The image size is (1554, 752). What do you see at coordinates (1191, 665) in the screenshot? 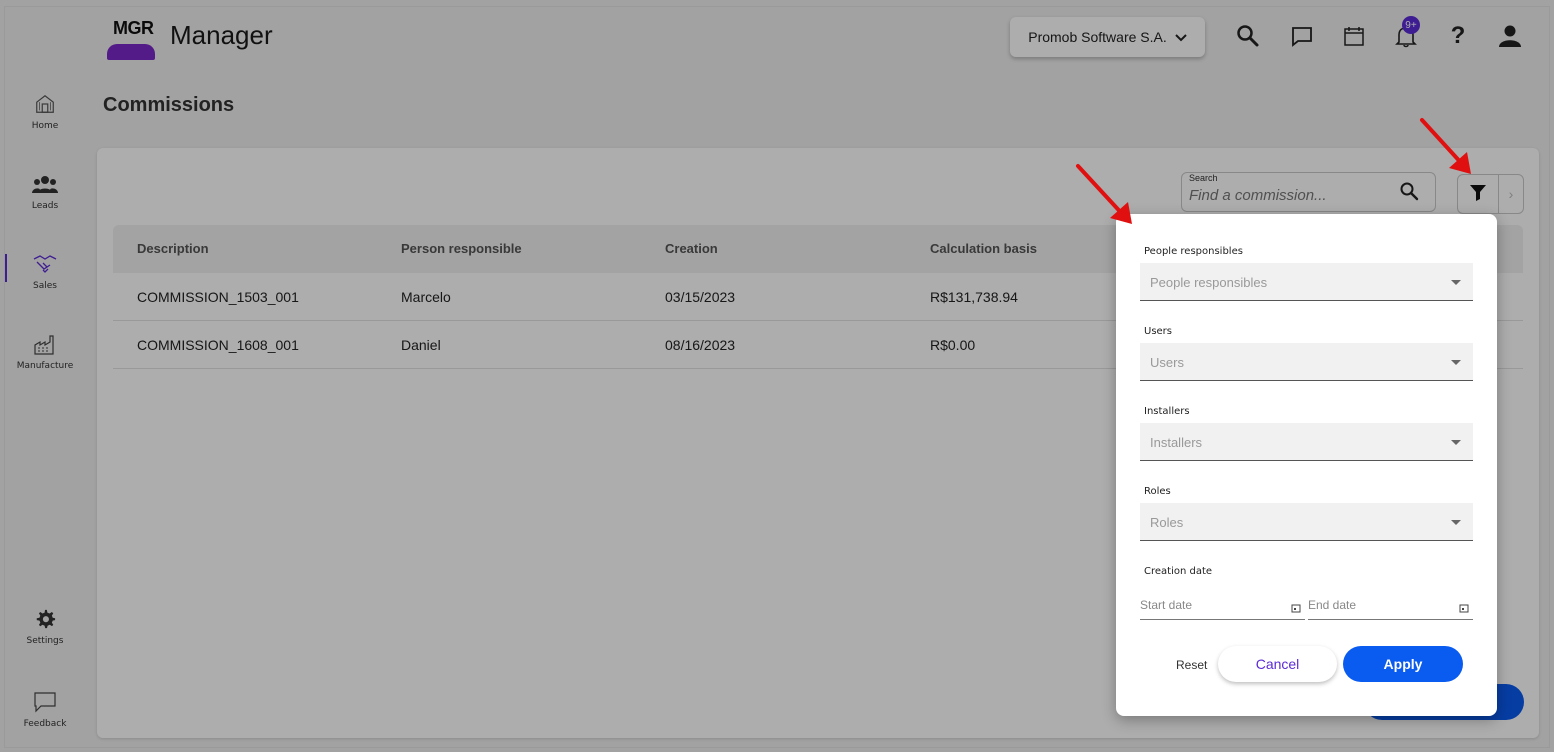
I see `reset-button: Reset` at bounding box center [1191, 665].